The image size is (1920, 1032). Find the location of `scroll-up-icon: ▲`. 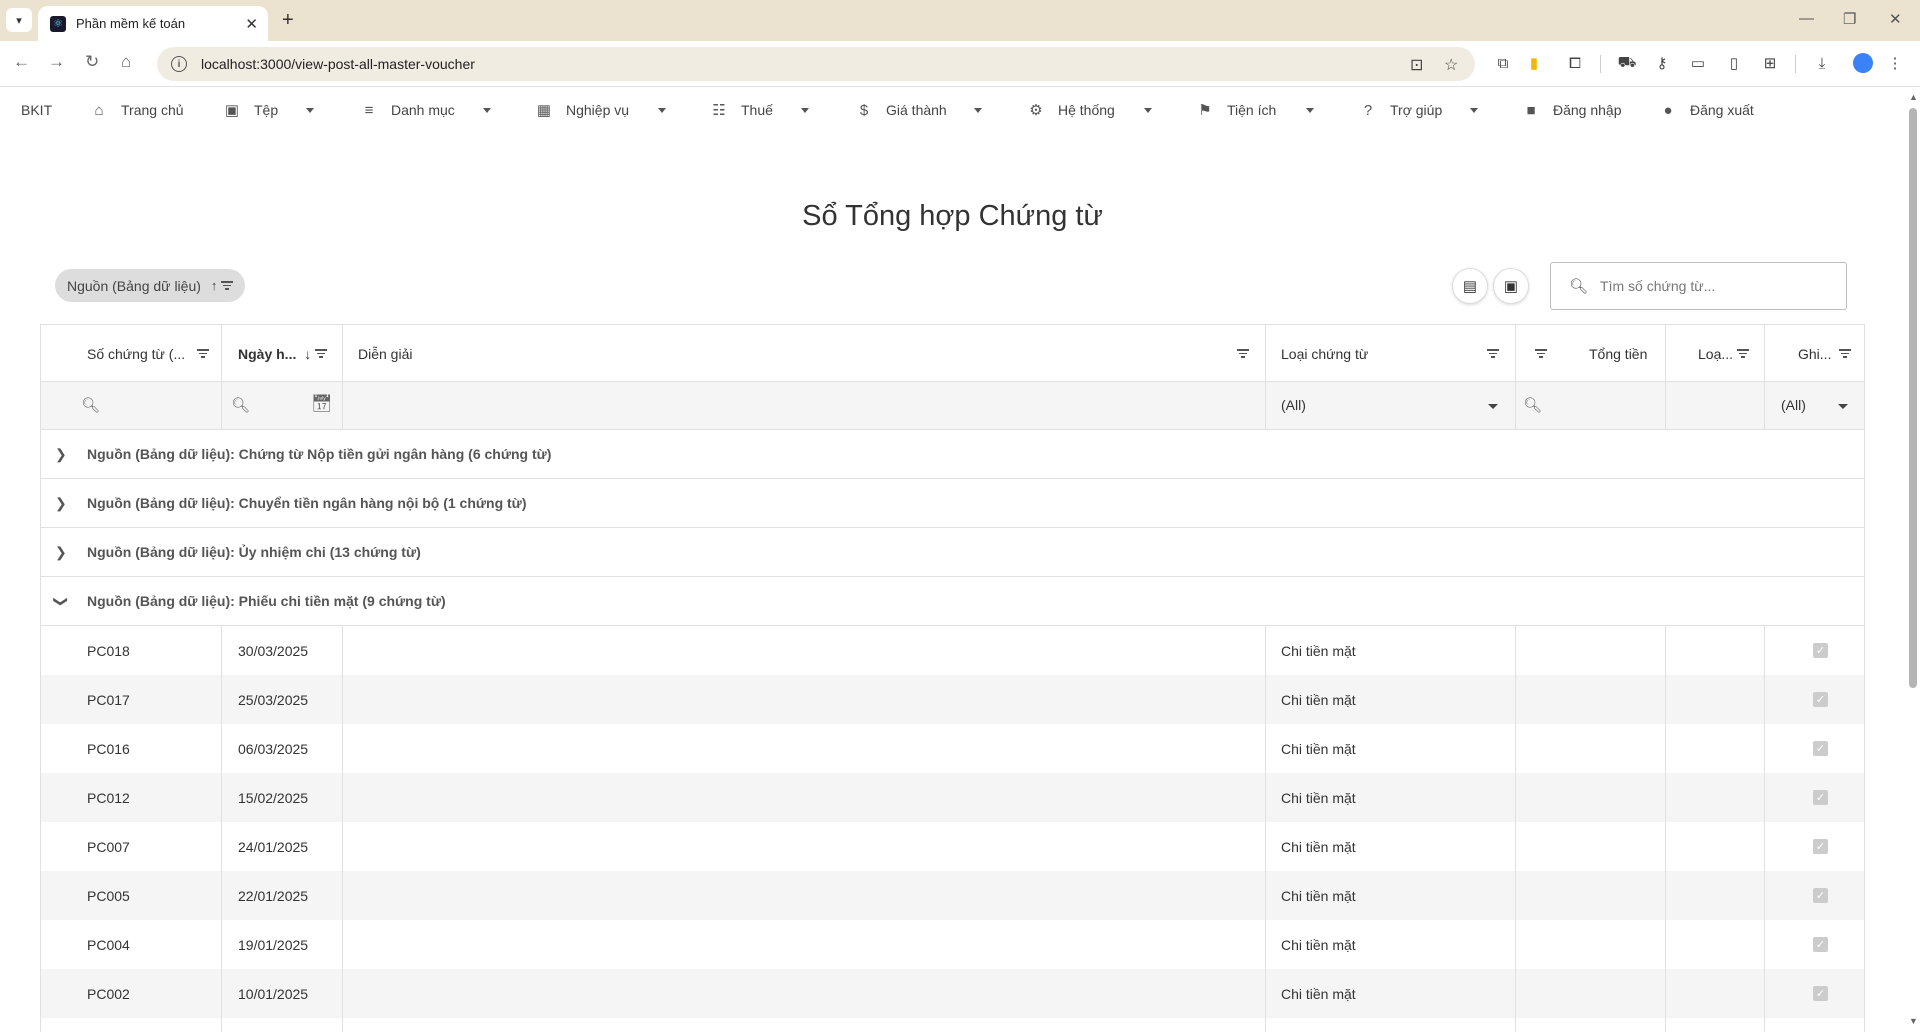

scroll-up-icon: ▲ is located at coordinates (1913, 97).